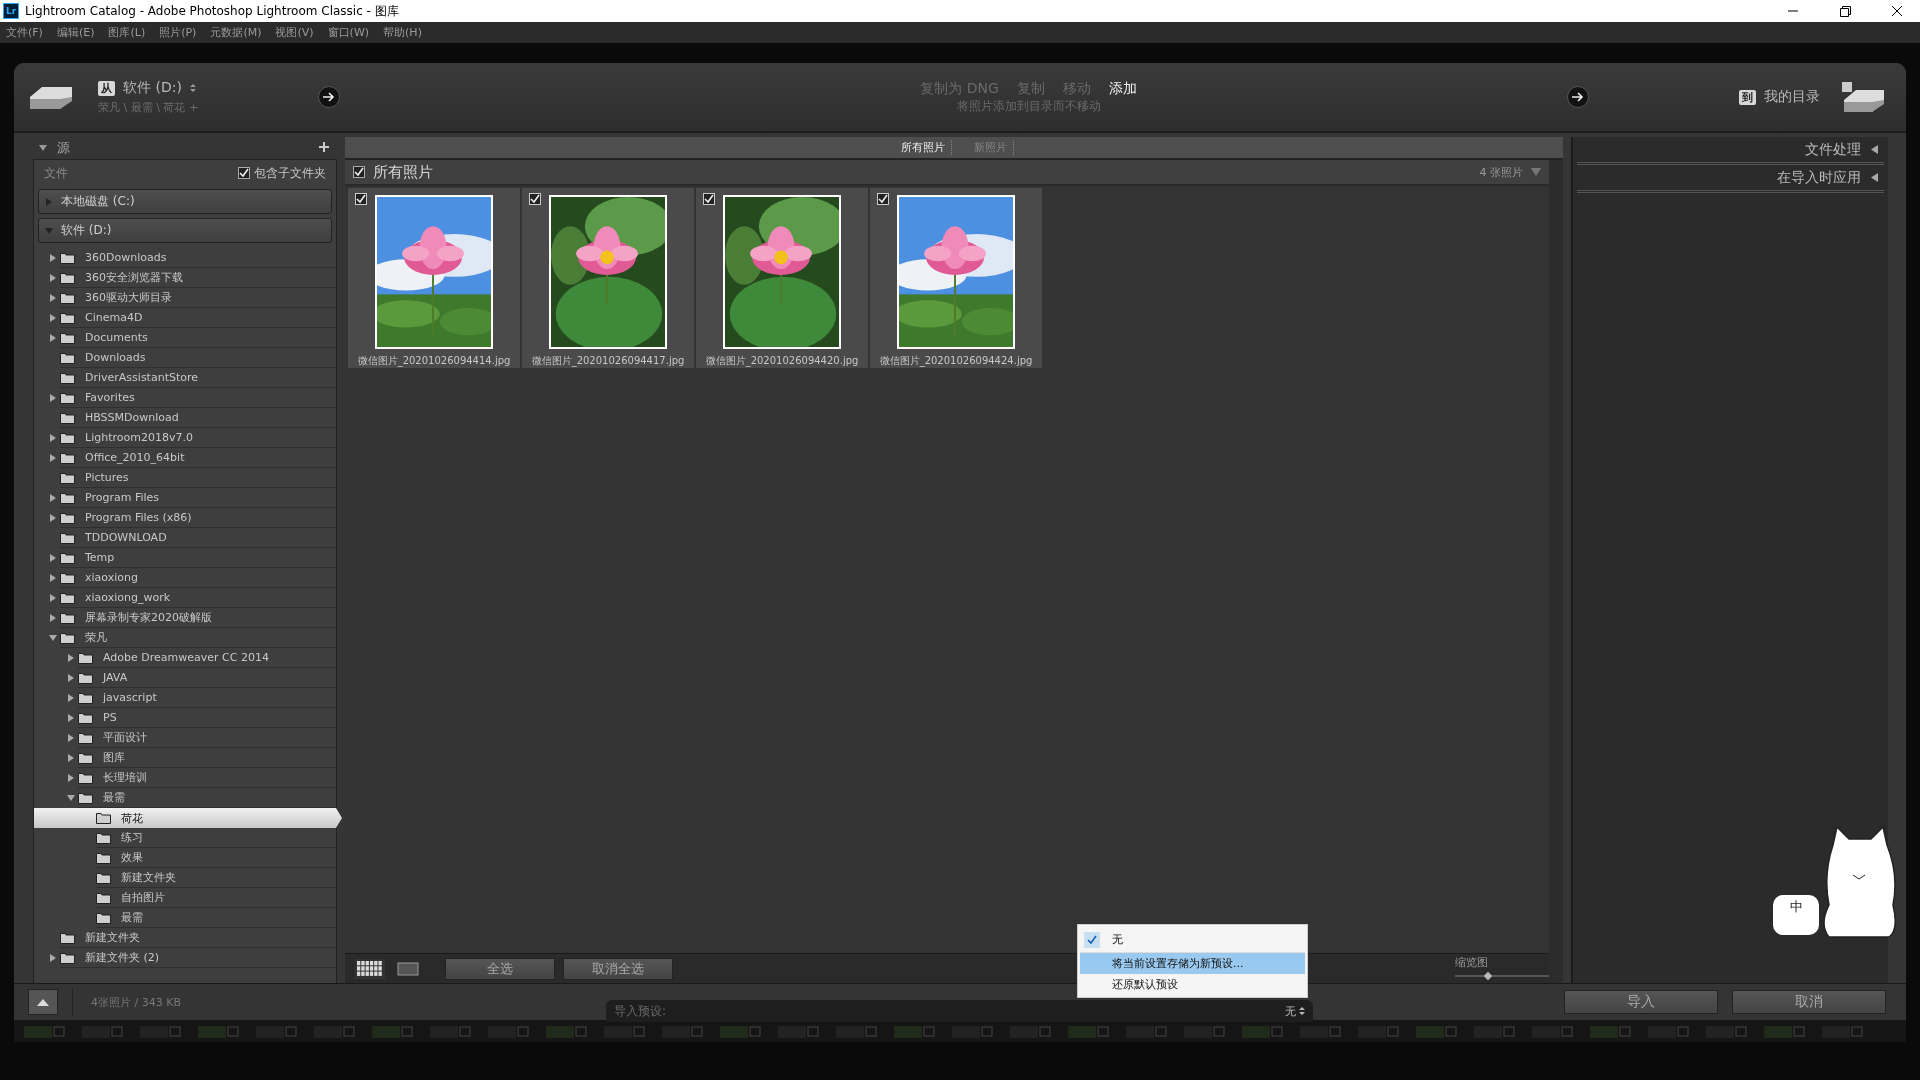 The height and width of the screenshot is (1080, 1920). I want to click on folder-row: Office_2010_64bit, so click(185, 458).